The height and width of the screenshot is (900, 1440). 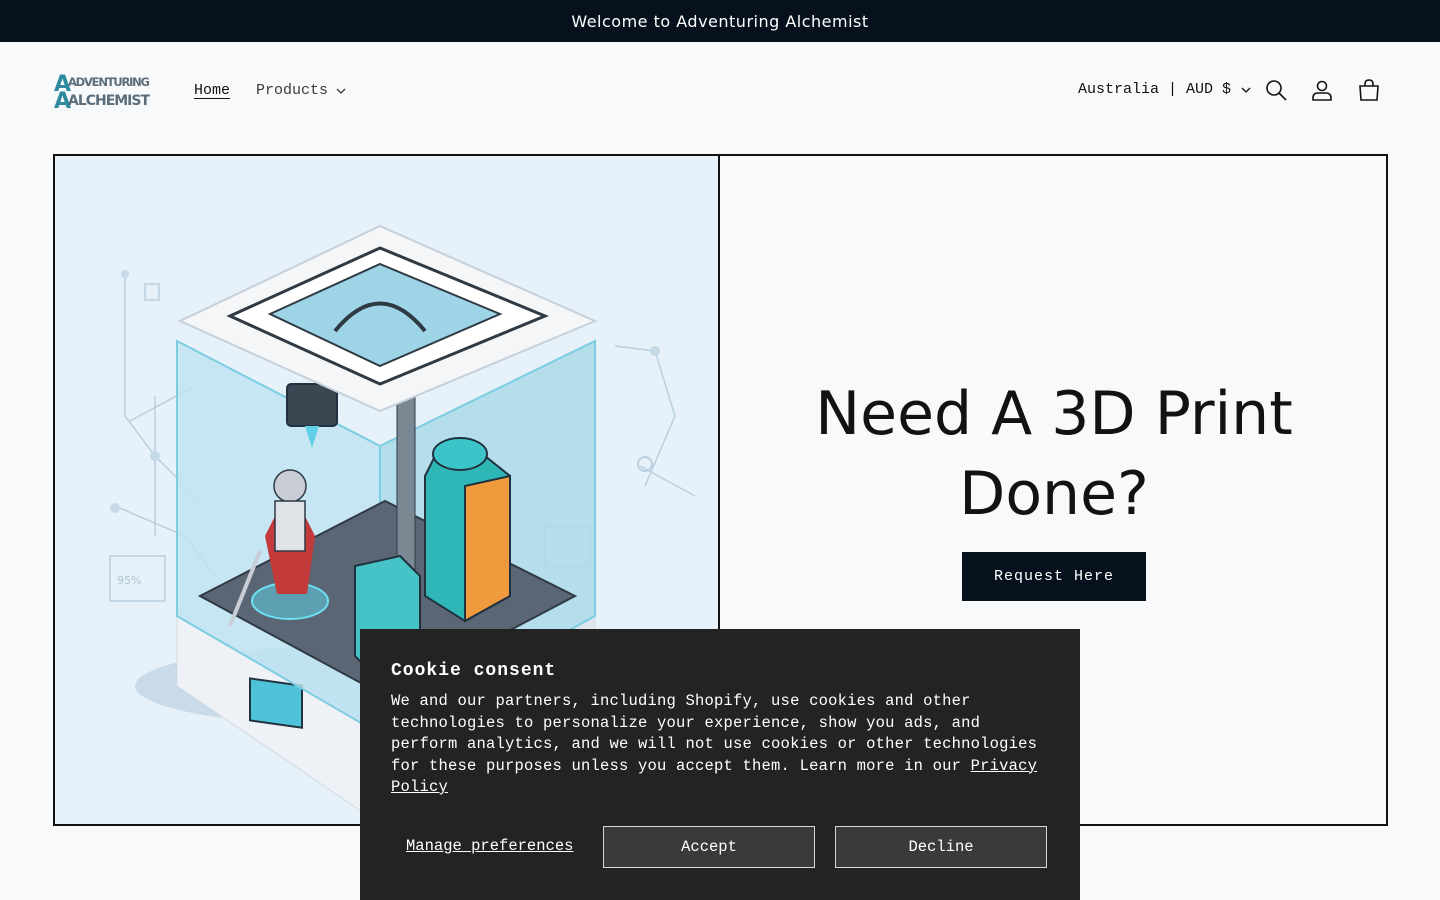 What do you see at coordinates (109, 82) in the screenshot?
I see `logo-text-top: ADVENTURING` at bounding box center [109, 82].